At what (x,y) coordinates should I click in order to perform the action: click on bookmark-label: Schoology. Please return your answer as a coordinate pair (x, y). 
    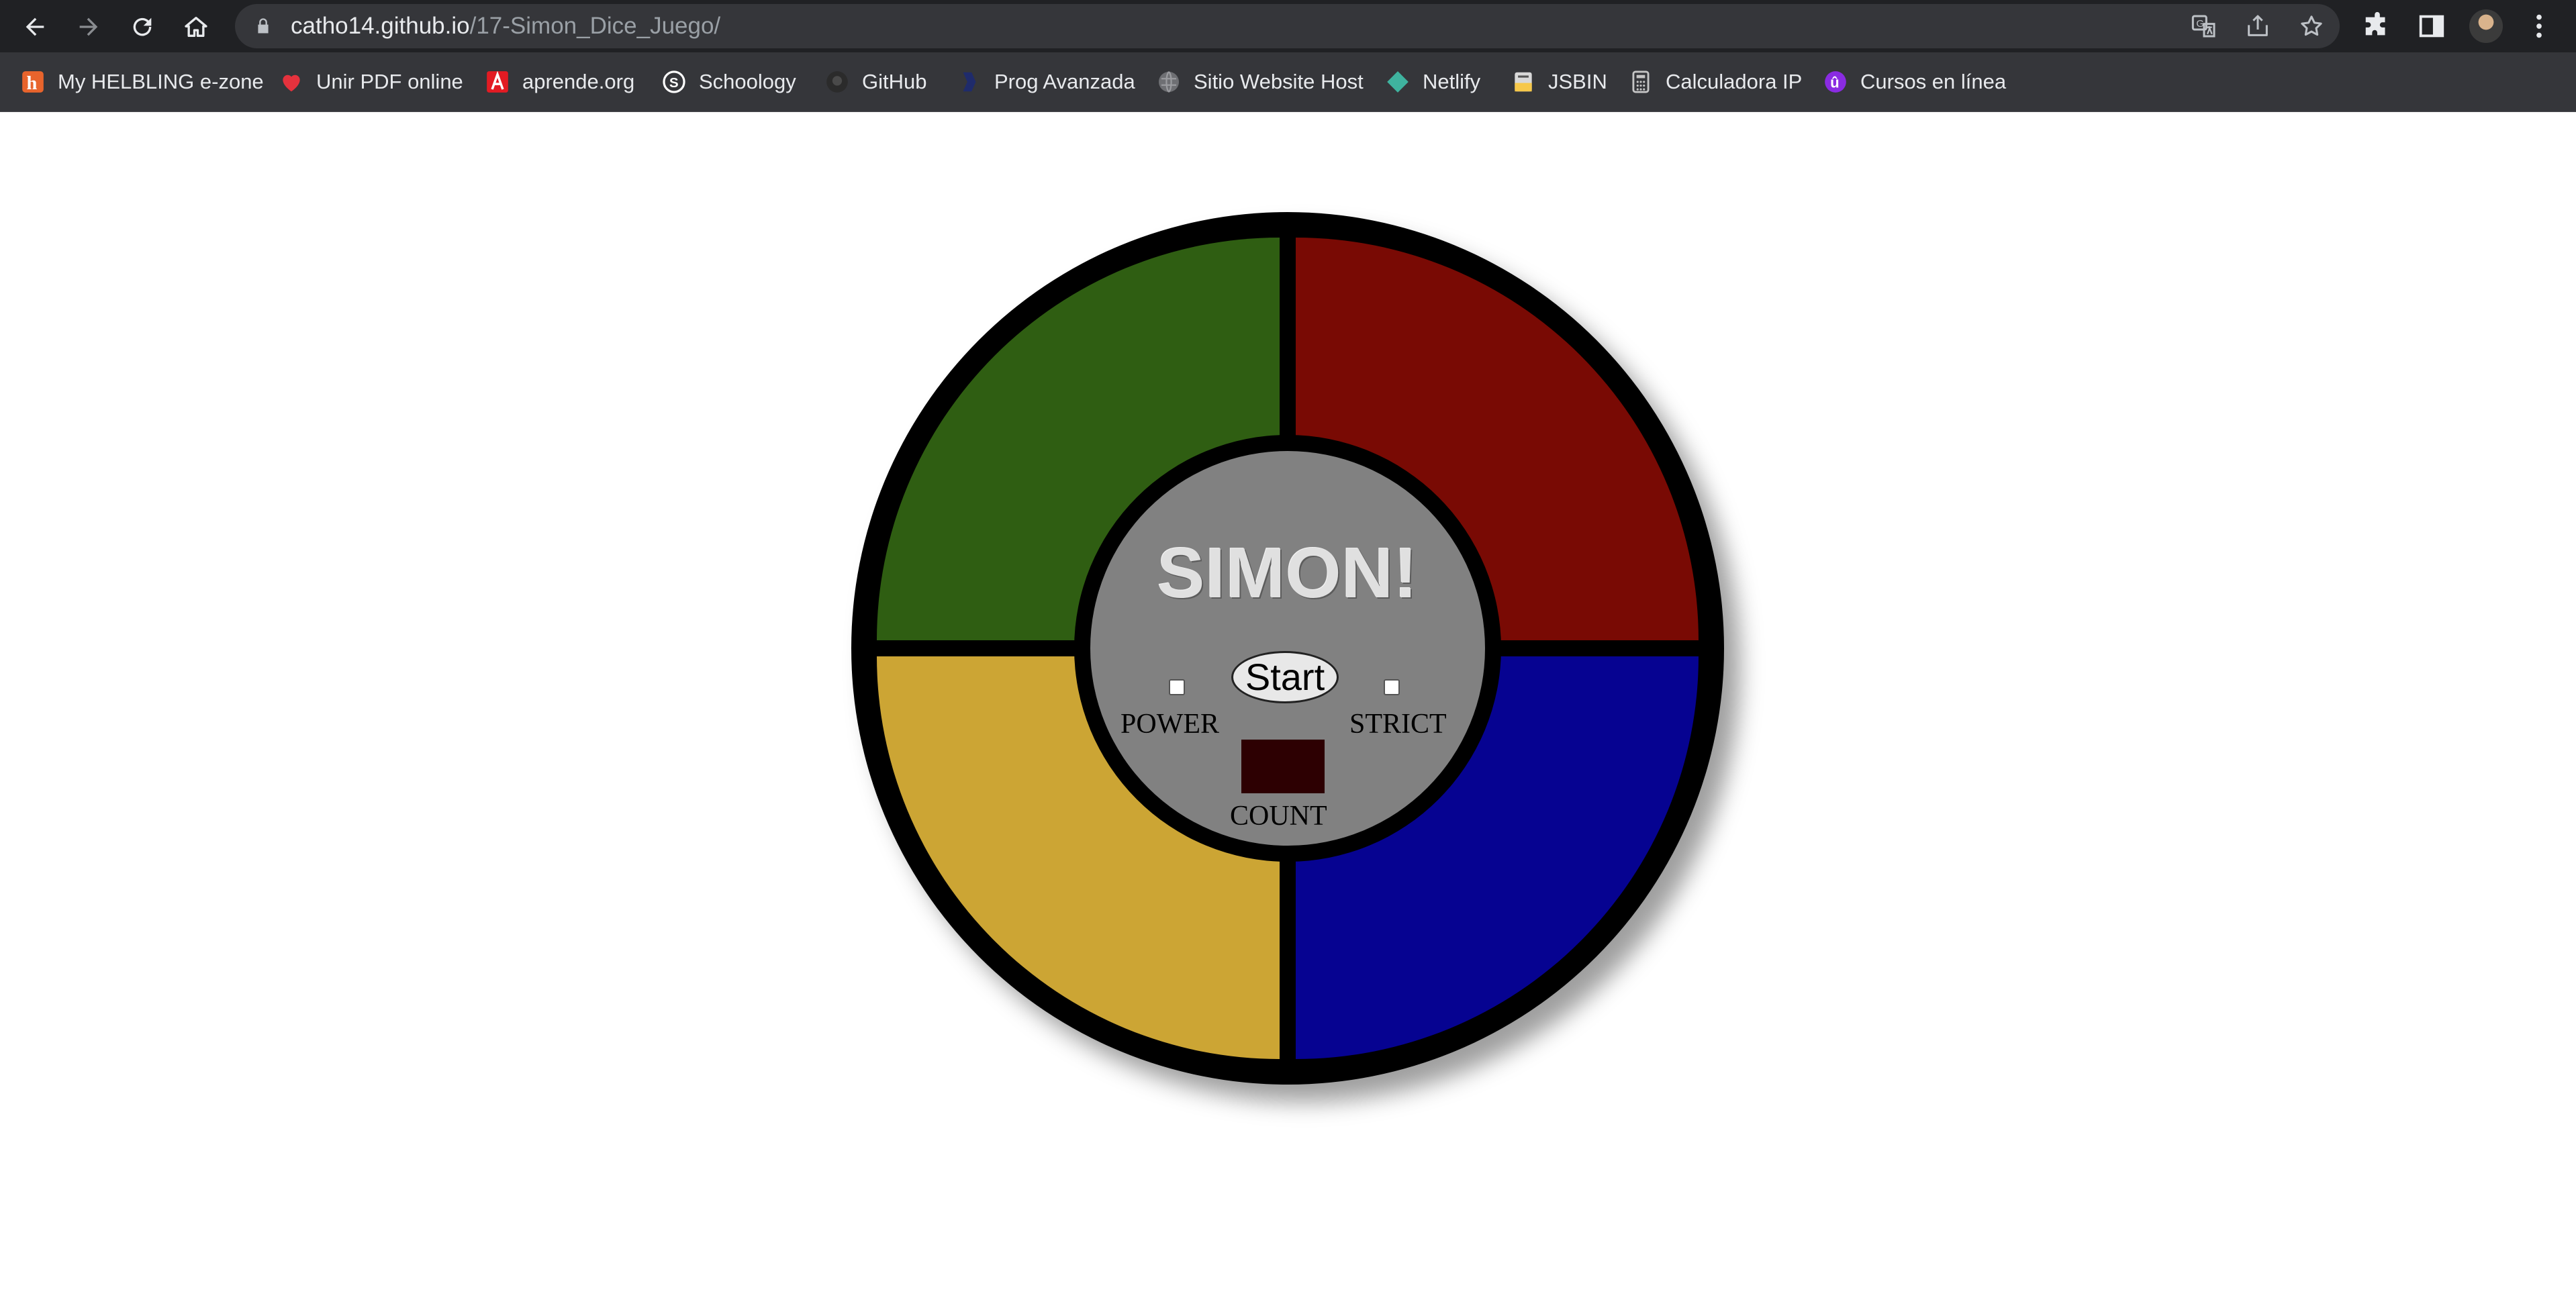
    Looking at the image, I should click on (747, 81).